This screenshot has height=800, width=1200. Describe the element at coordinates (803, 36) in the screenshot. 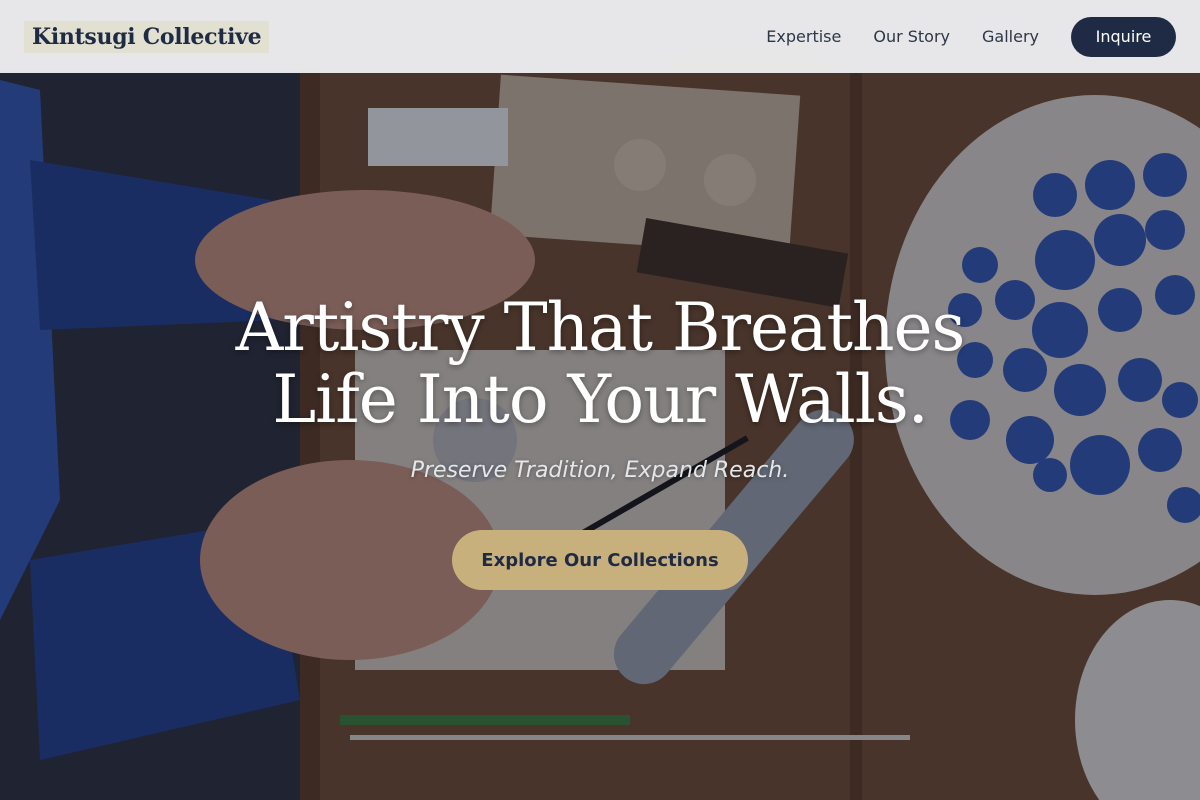

I see `nav-link-expertise: Expertise` at that location.